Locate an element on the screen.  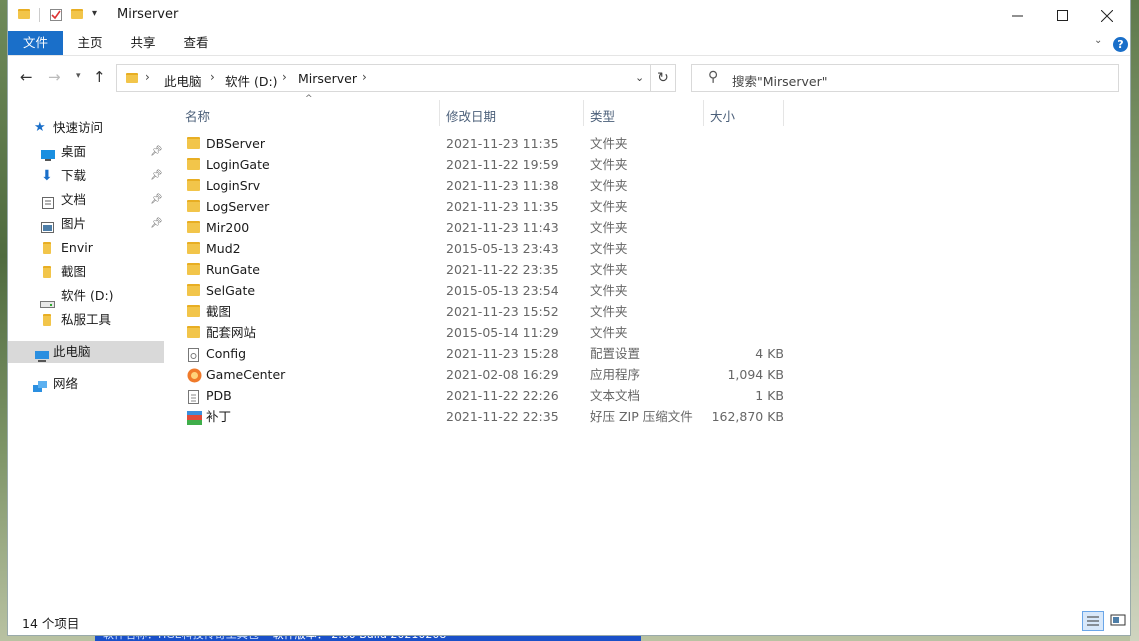
up-arrow-icon: ↑ is located at coordinates (99, 77).